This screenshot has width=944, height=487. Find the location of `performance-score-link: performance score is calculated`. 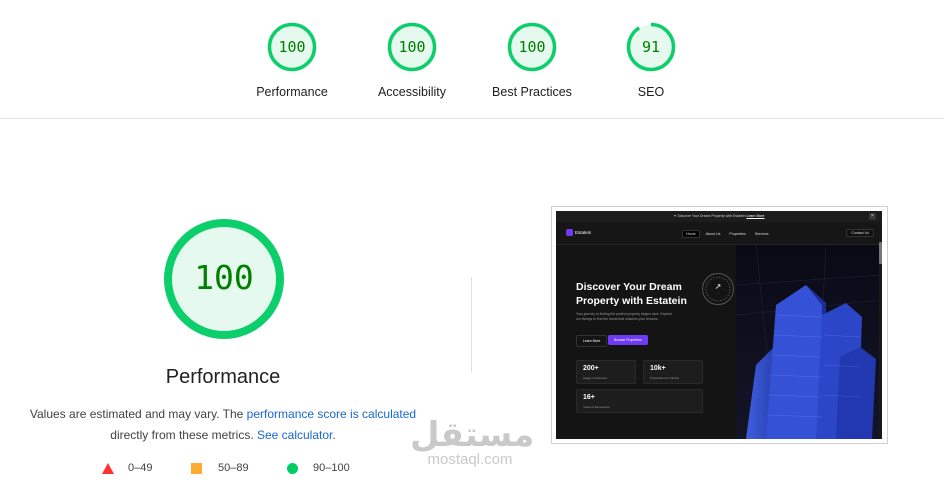

performance-score-link: performance score is calculated is located at coordinates (331, 414).